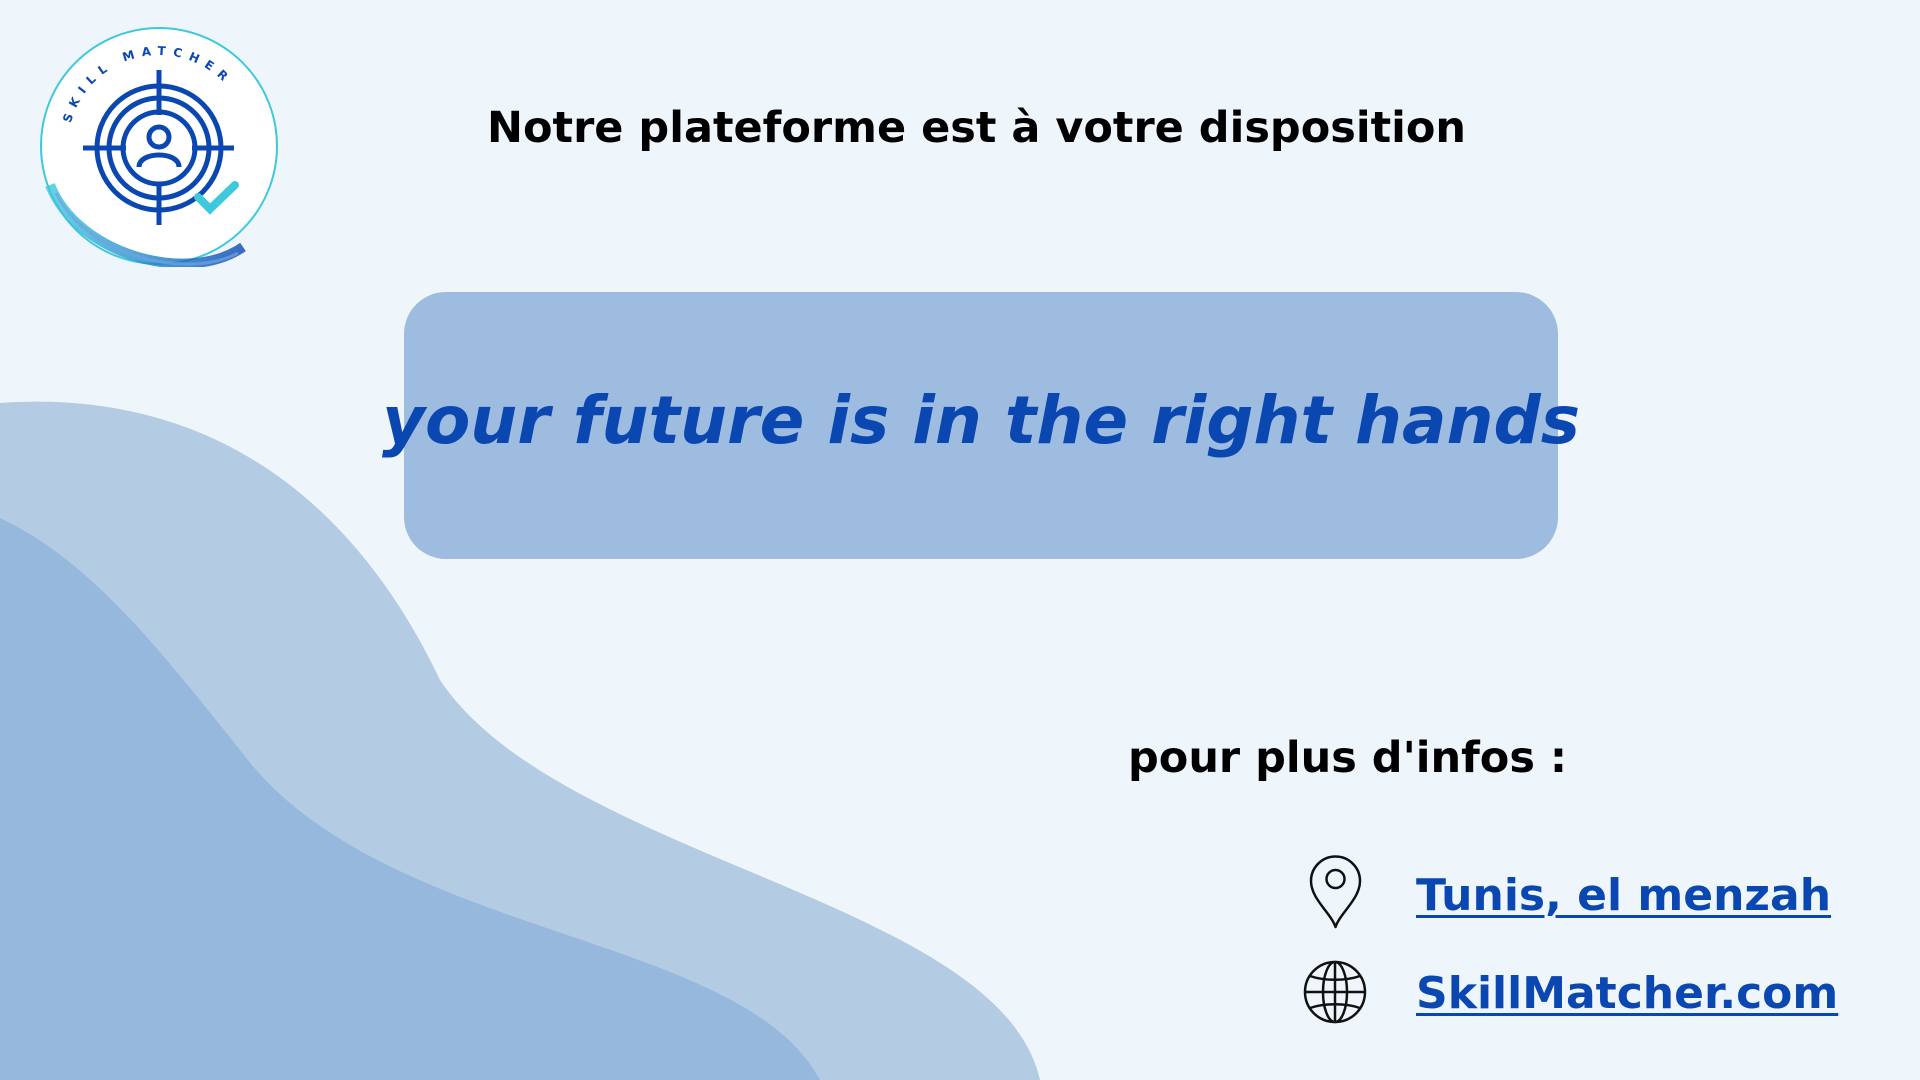 The height and width of the screenshot is (1080, 1920). What do you see at coordinates (1348, 758) in the screenshot?
I see `more-info-label: pour plus d'infos :` at bounding box center [1348, 758].